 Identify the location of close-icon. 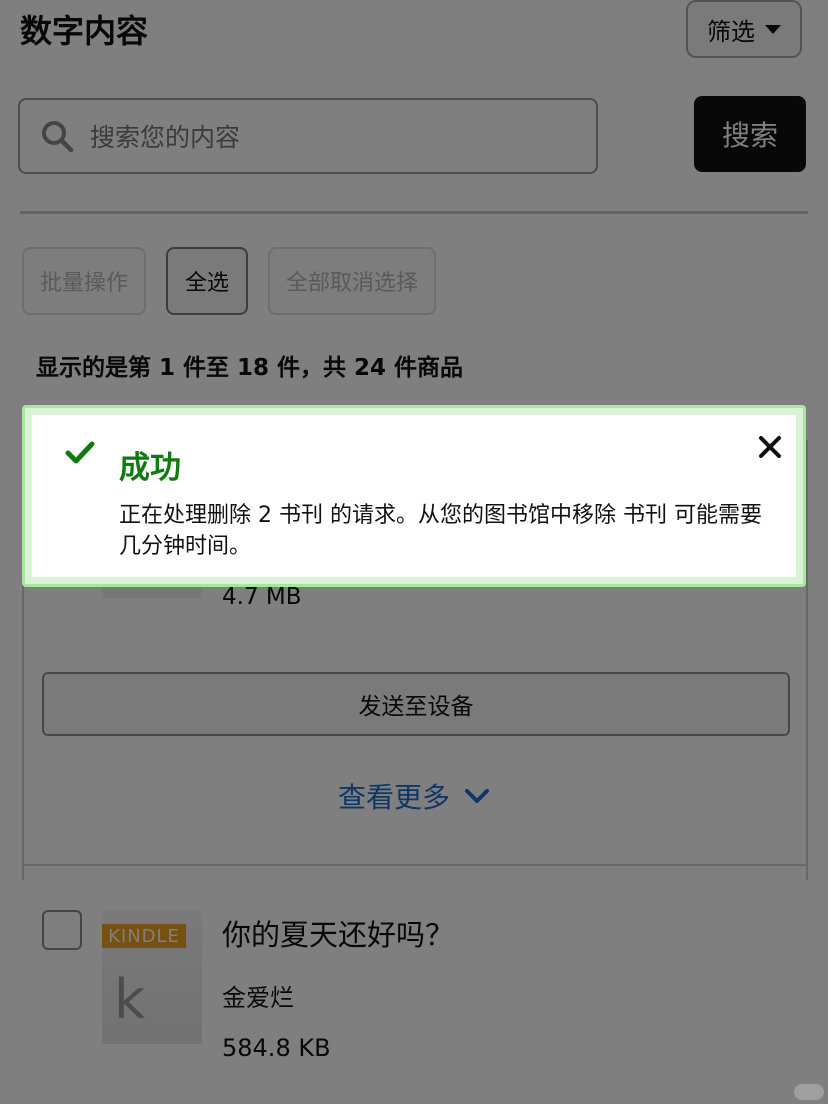
(770, 447).